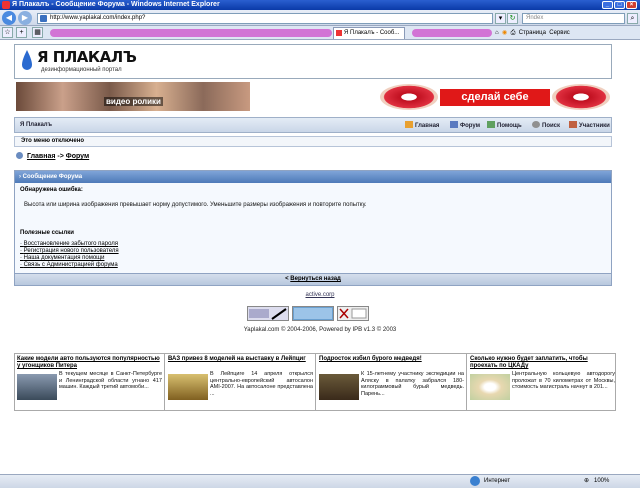 Image resolution: width=640 pixels, height=488 pixels. What do you see at coordinates (69, 265) in the screenshot?
I see `link-contact-admin: · Связь с Администрацией форума` at bounding box center [69, 265].